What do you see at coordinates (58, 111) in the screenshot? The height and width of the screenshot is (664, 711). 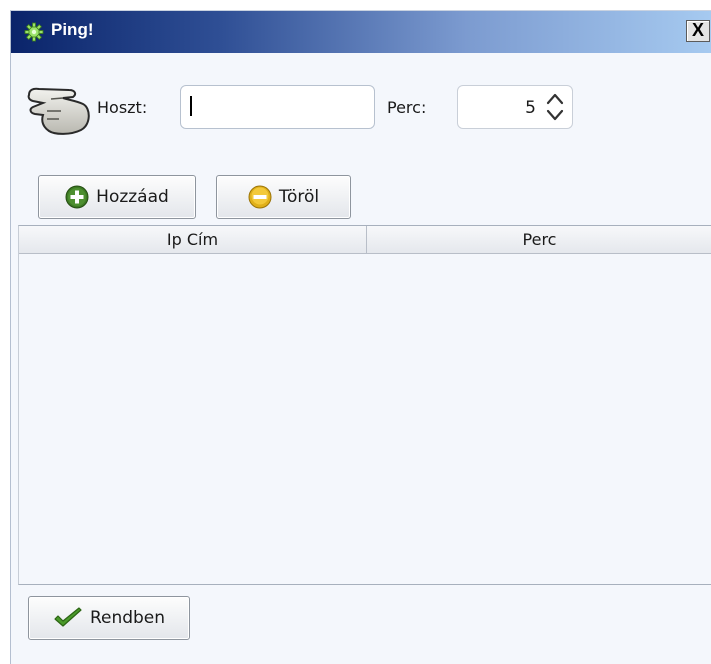 I see `pointing-hand-icon` at bounding box center [58, 111].